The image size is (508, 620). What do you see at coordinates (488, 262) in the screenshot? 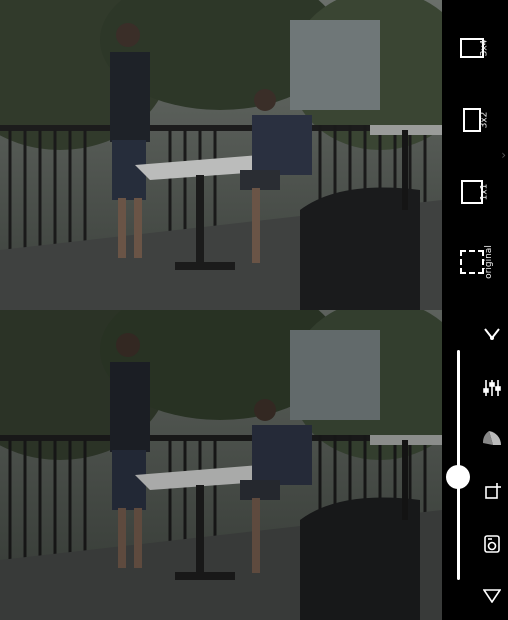
I see `crop-option-label: original` at bounding box center [488, 262].